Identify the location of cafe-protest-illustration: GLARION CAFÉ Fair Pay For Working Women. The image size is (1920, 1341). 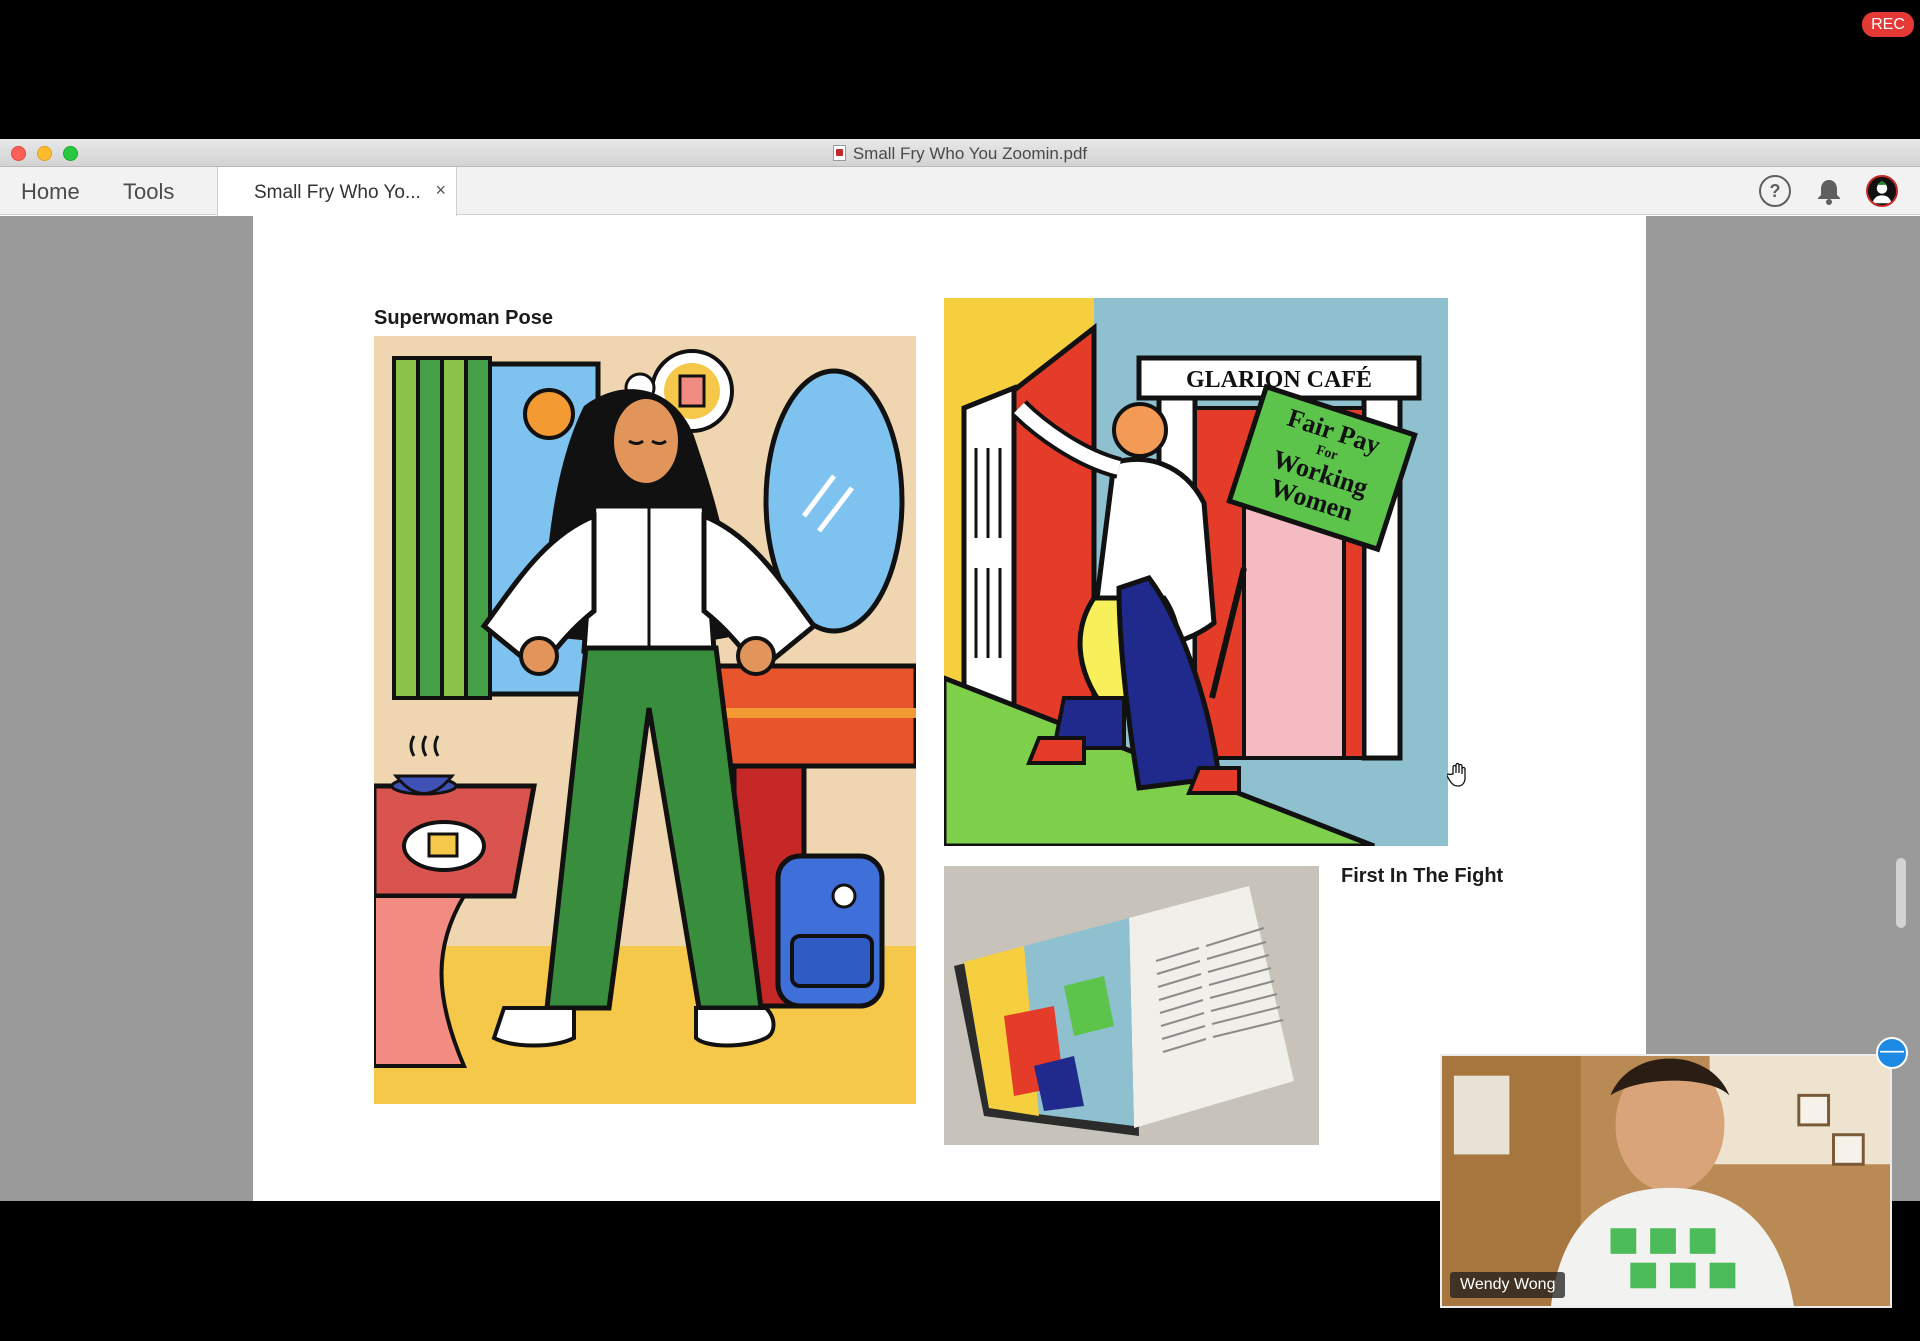
(1196, 572).